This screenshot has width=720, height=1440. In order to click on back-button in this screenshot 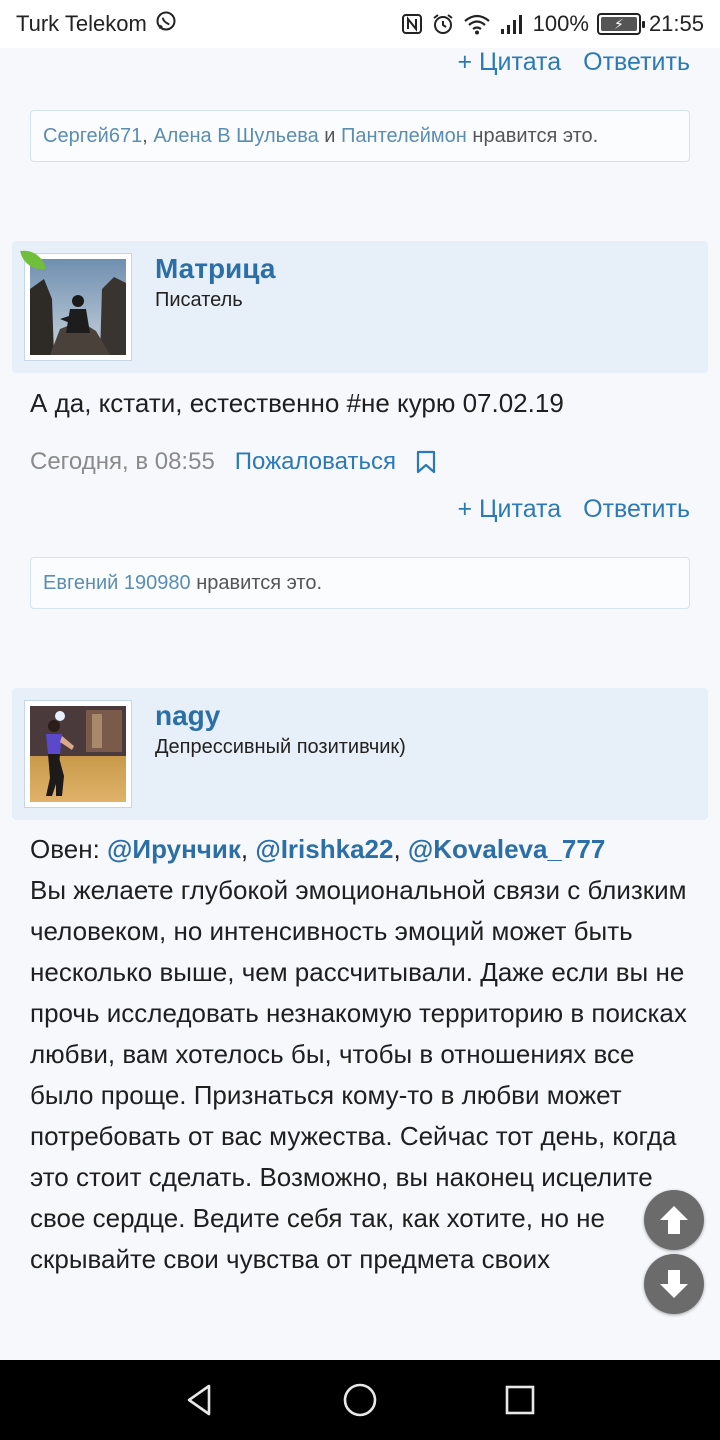, I will do `click(200, 1400)`.